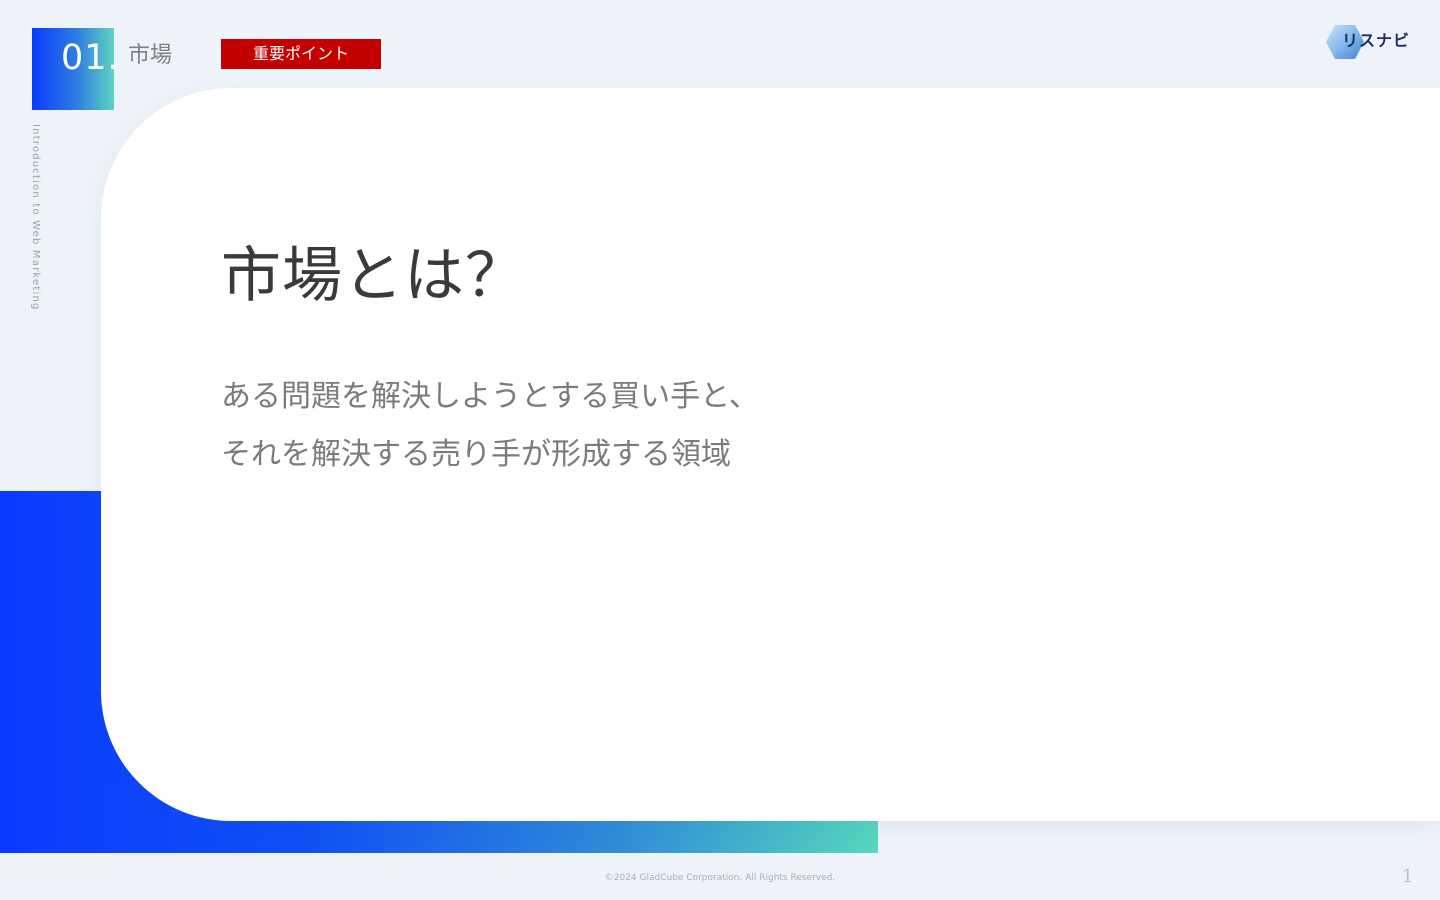 This screenshot has height=900, width=1440. What do you see at coordinates (301, 54) in the screenshot?
I see `important-point-tag: 重要ポイント` at bounding box center [301, 54].